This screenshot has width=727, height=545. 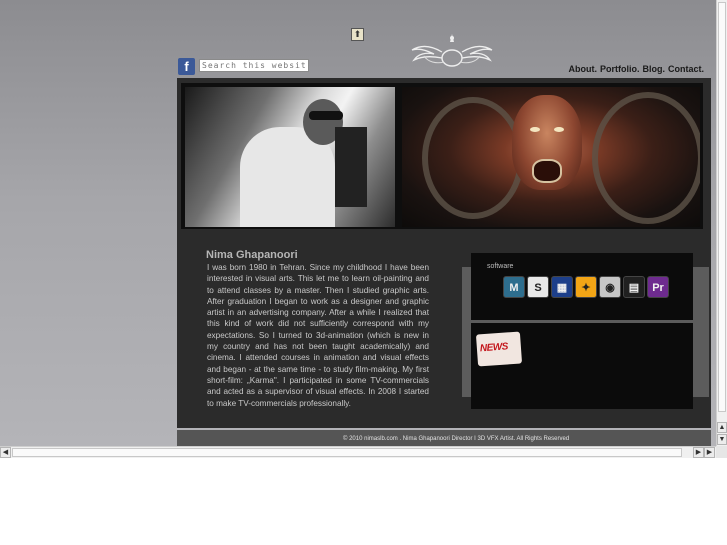 What do you see at coordinates (686, 69) in the screenshot?
I see `nav-contact: Contact.` at bounding box center [686, 69].